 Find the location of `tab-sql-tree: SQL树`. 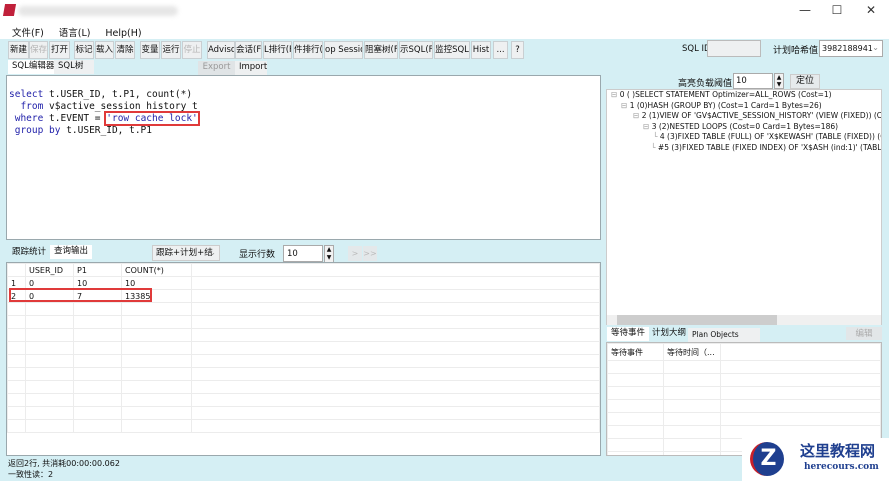

tab-sql-tree: SQL树 is located at coordinates (74, 67).